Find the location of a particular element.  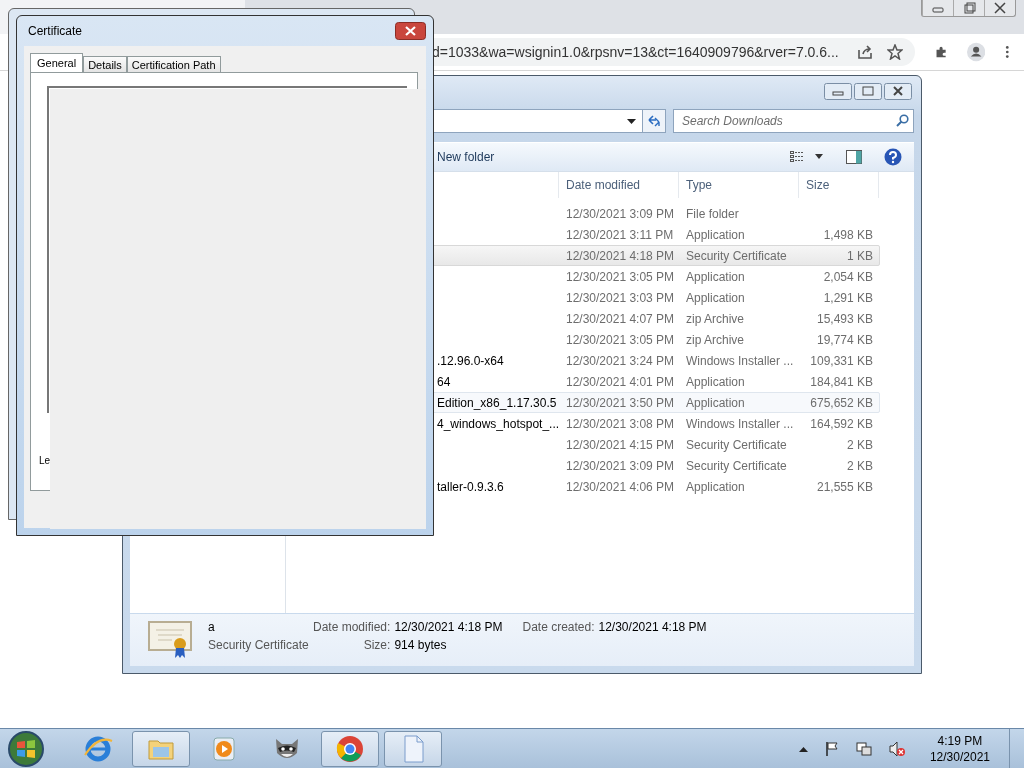

puzzle-icon is located at coordinates (941, 52).